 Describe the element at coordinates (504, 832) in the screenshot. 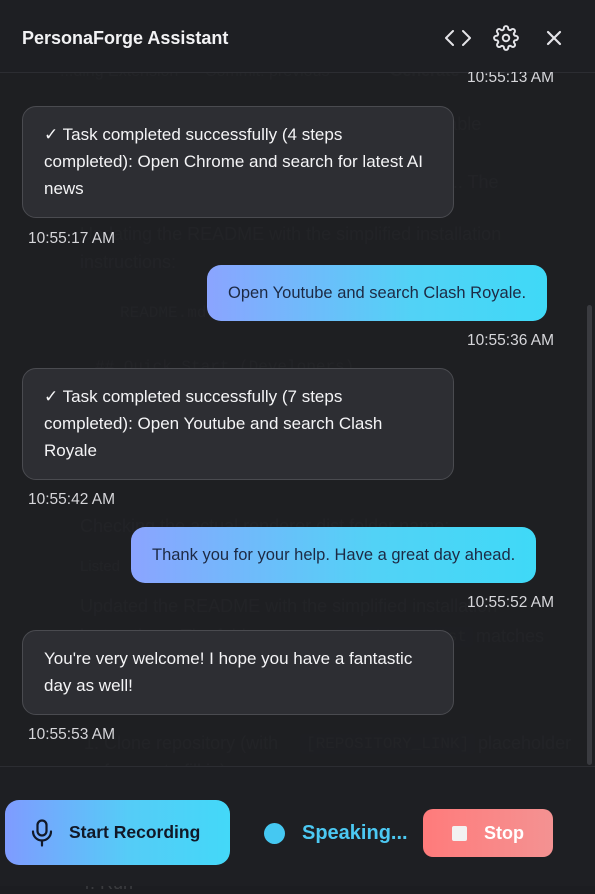

I see `stop-label: Stop` at that location.